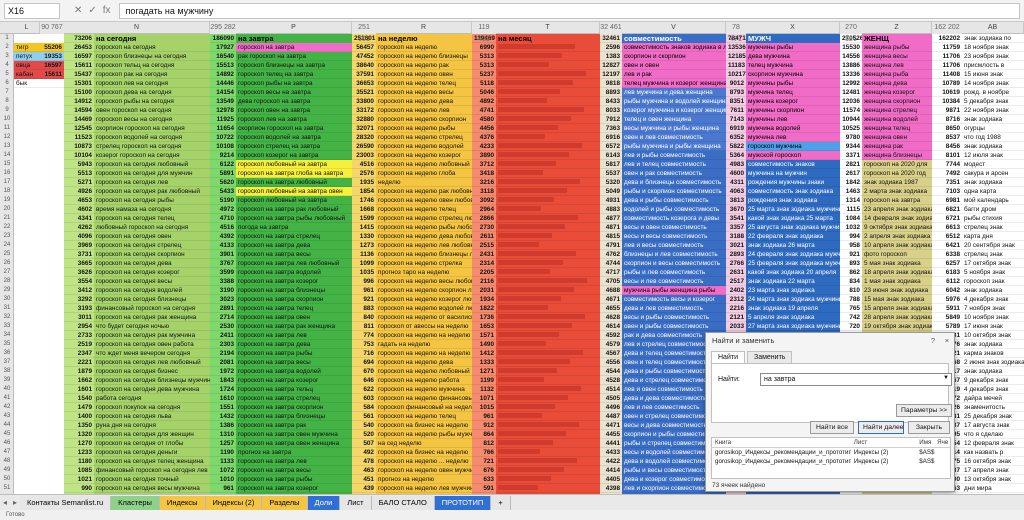 Image resolution: width=1024 pixels, height=520 pixels. I want to click on month-value: 4892, so click(484, 101).